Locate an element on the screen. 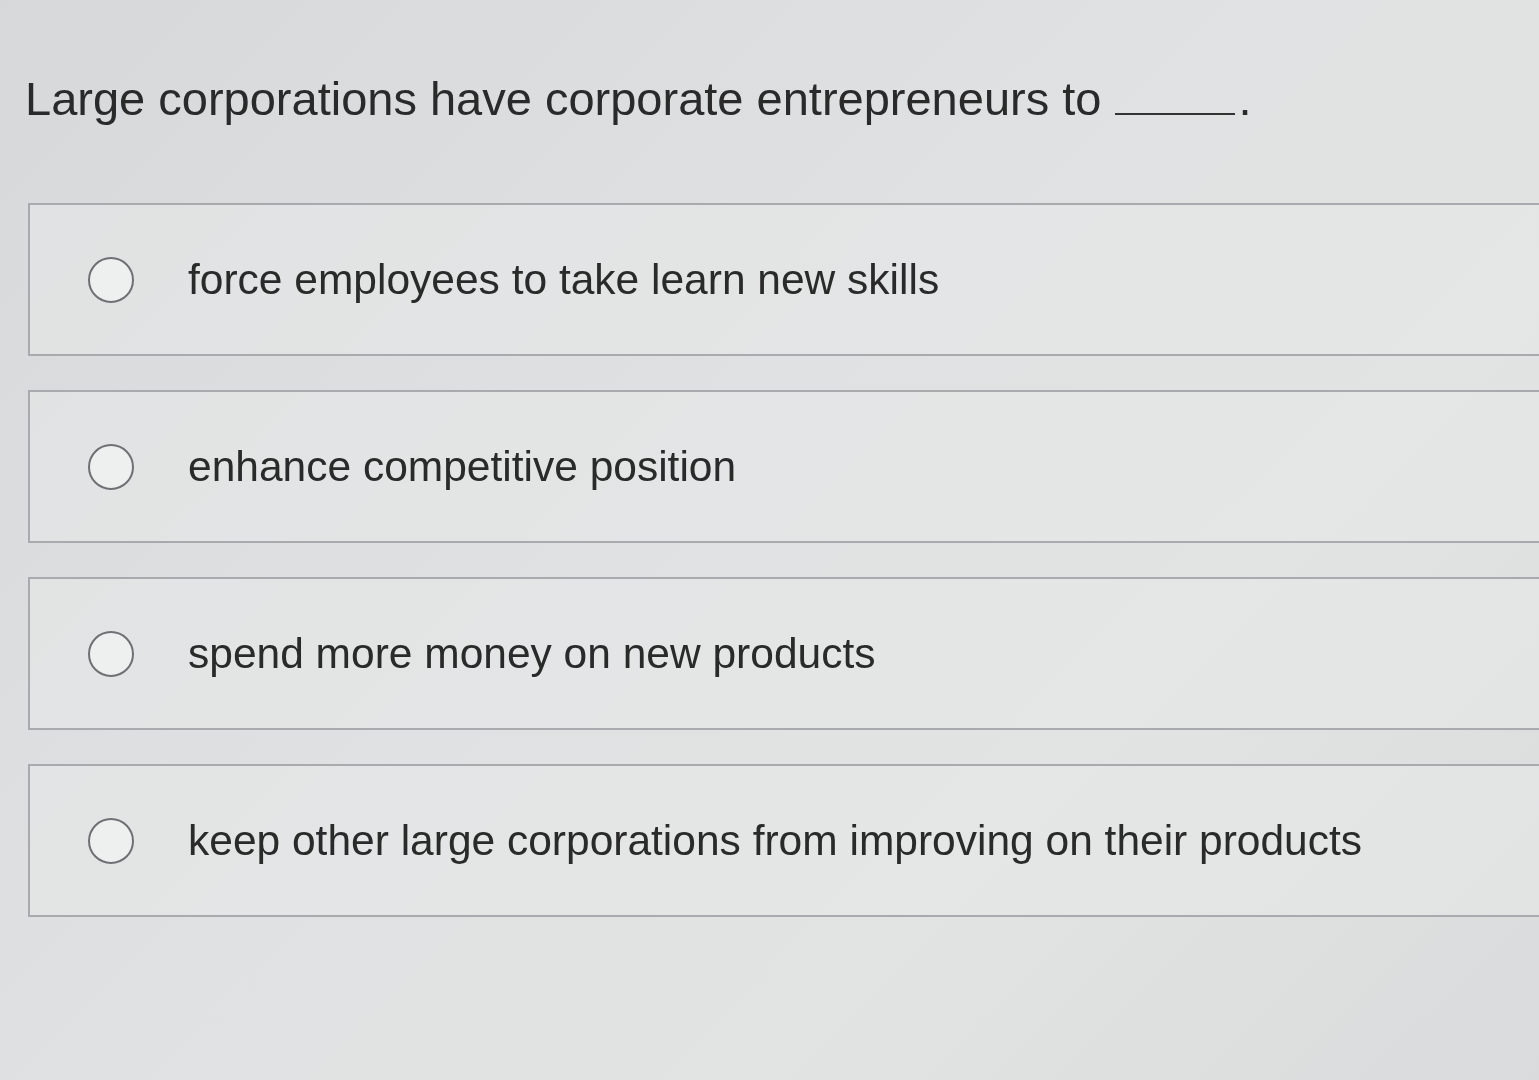 The height and width of the screenshot is (1080, 1539). question-period: . is located at coordinates (1245, 99).